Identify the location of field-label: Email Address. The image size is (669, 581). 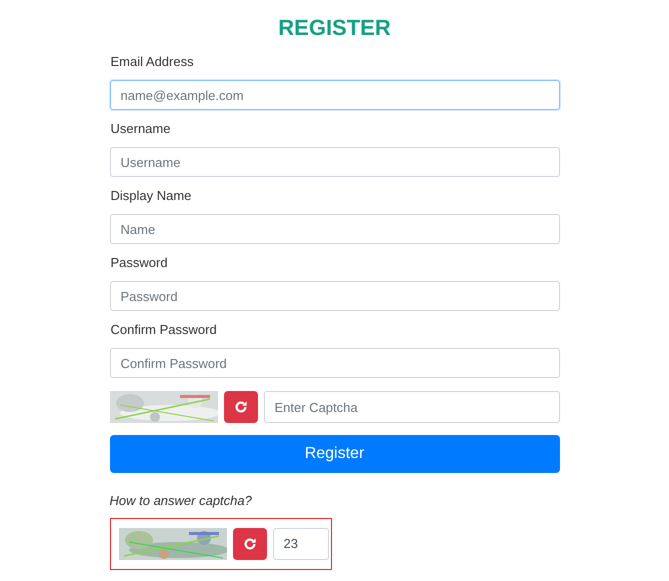
(152, 62).